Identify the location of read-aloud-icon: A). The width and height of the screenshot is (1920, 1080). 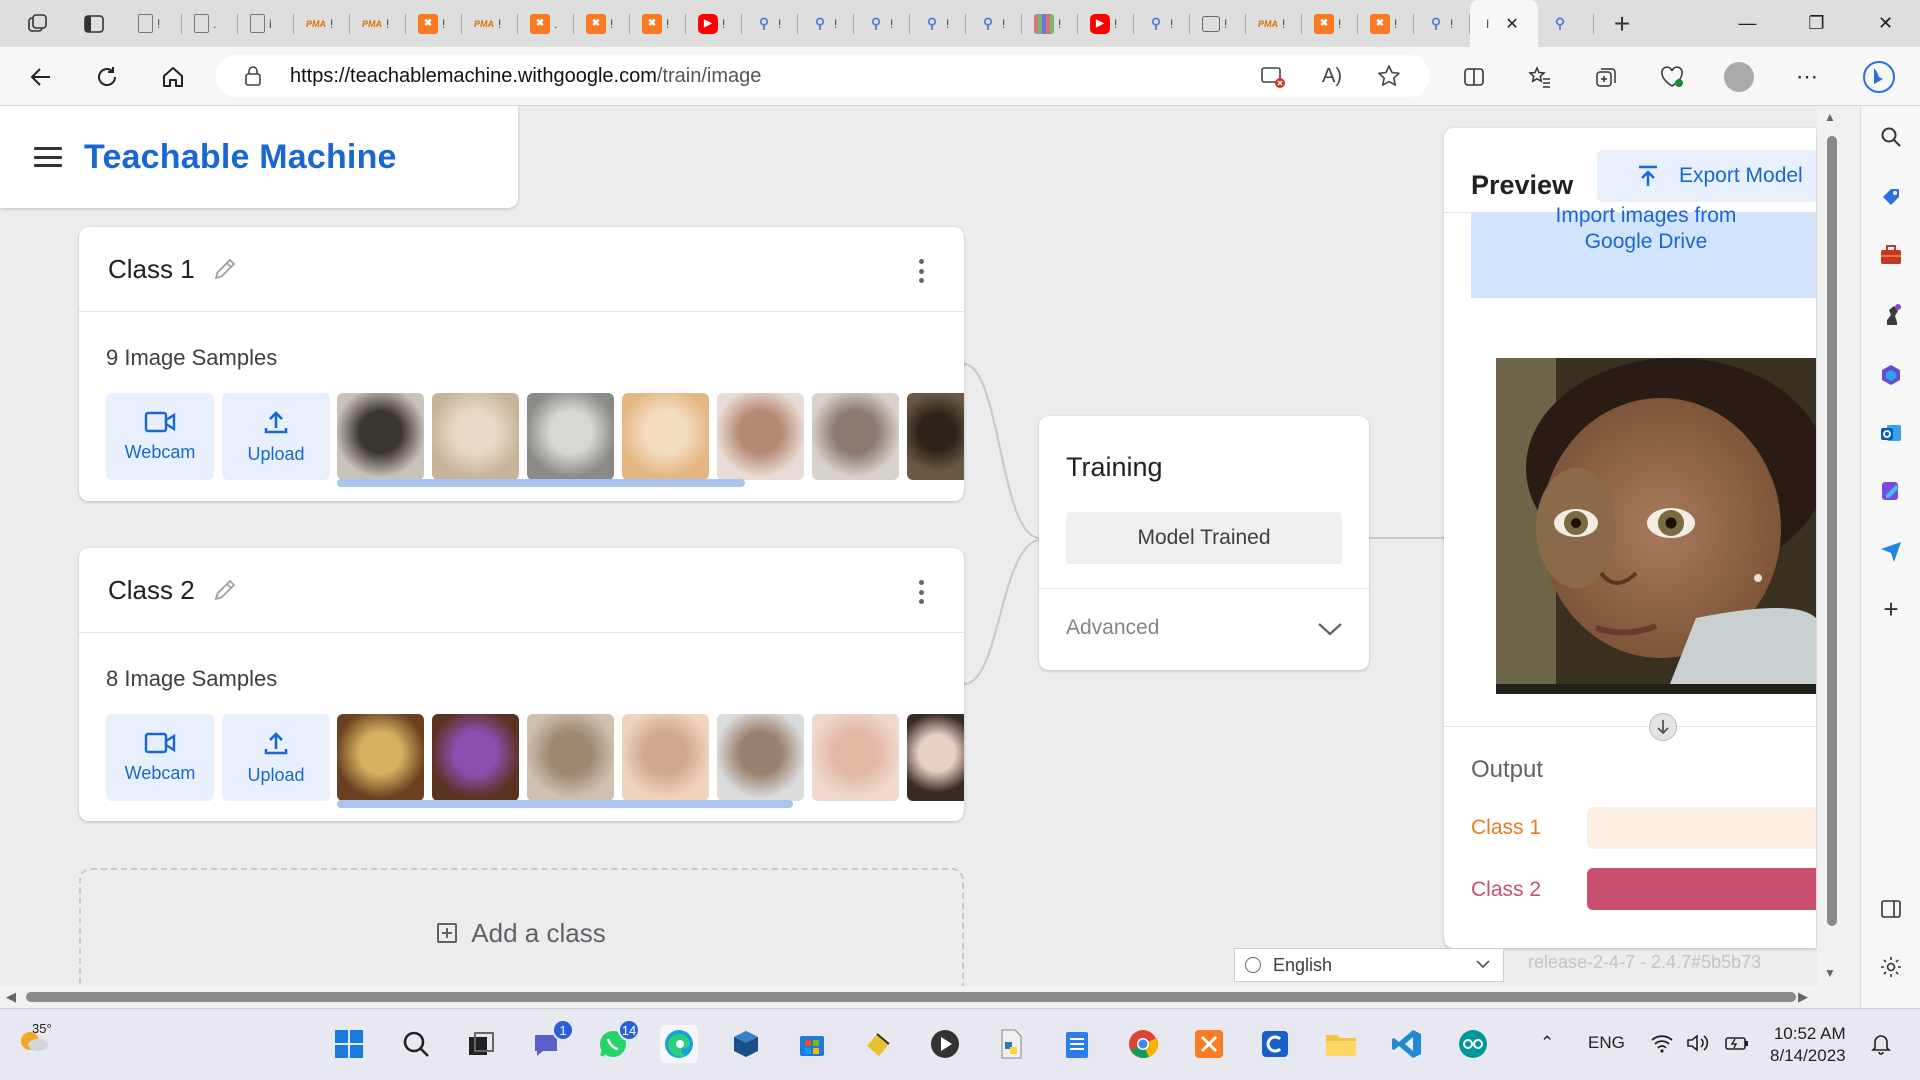
(1332, 76).